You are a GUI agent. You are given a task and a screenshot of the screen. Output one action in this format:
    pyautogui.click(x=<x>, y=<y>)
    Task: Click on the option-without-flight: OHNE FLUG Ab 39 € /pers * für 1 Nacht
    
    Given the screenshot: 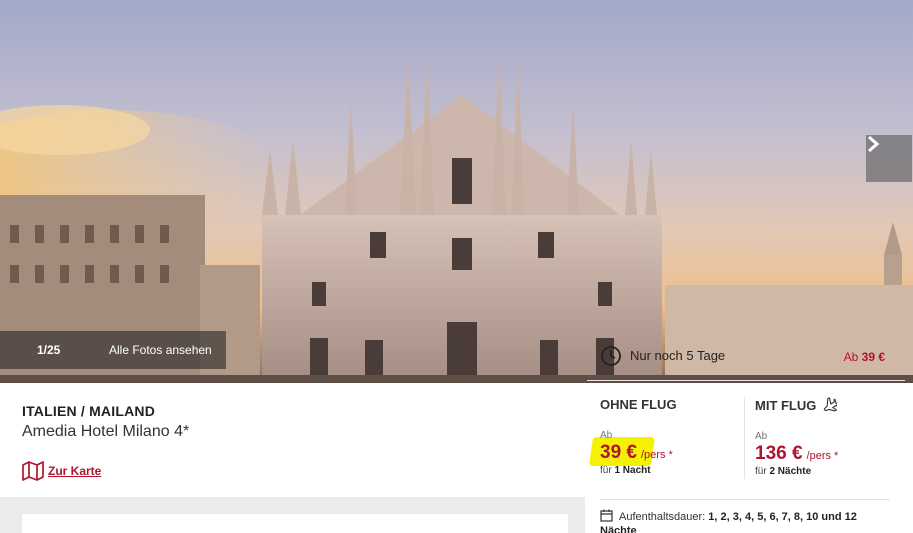 What is the action you would take?
    pyautogui.click(x=638, y=436)
    